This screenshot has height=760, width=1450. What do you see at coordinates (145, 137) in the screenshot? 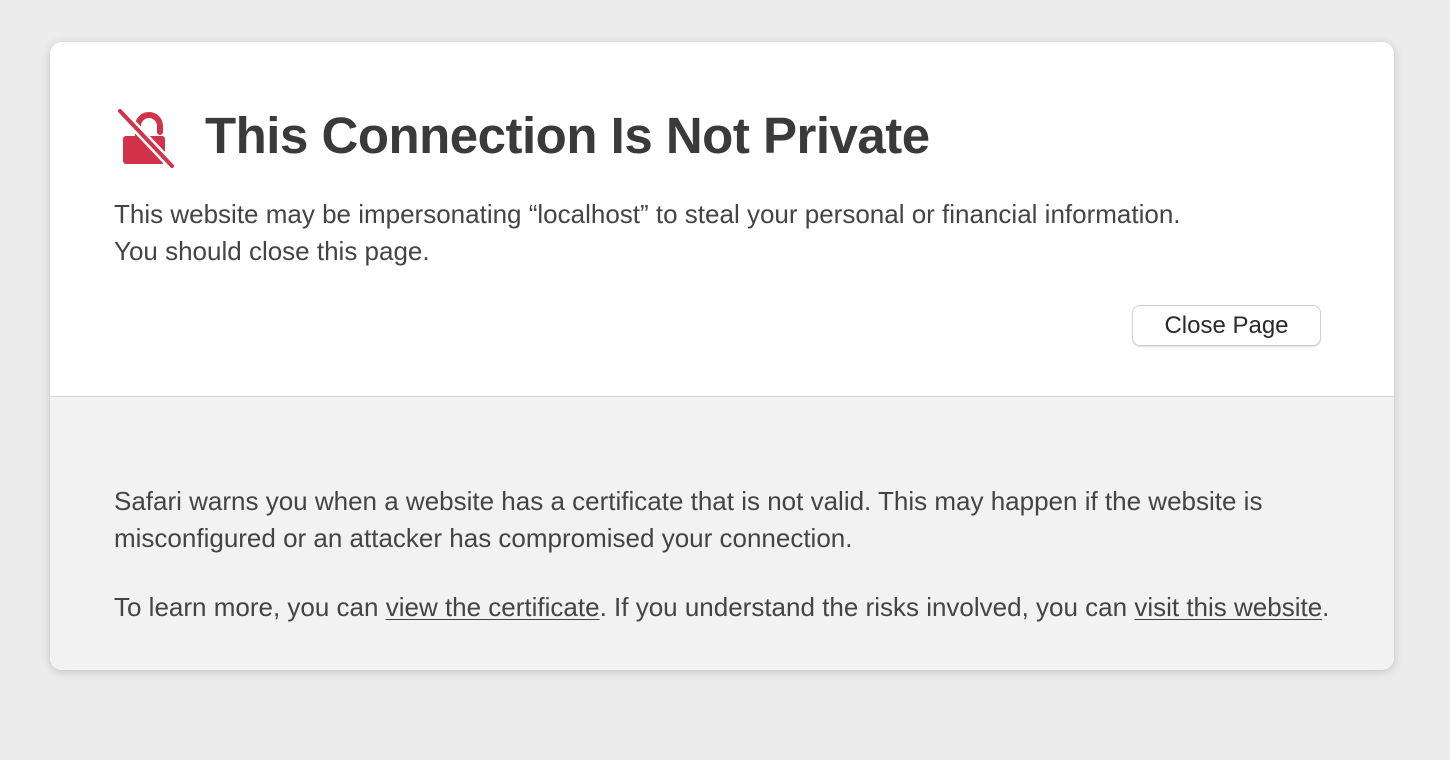
I see `broken-lock-icon` at bounding box center [145, 137].